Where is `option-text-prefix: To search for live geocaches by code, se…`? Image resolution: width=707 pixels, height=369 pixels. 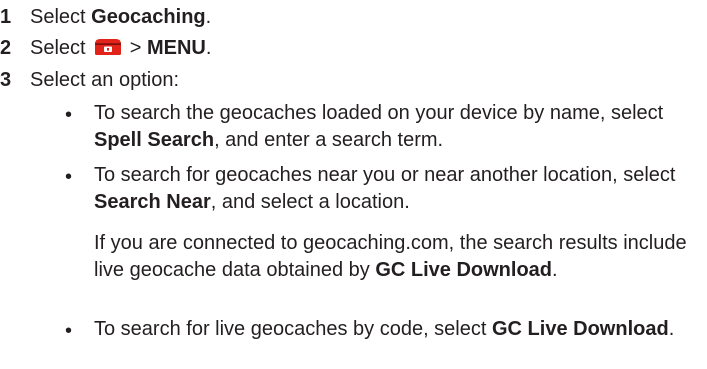
option-text-prefix: To search for live geocaches by code, se… is located at coordinates (293, 329).